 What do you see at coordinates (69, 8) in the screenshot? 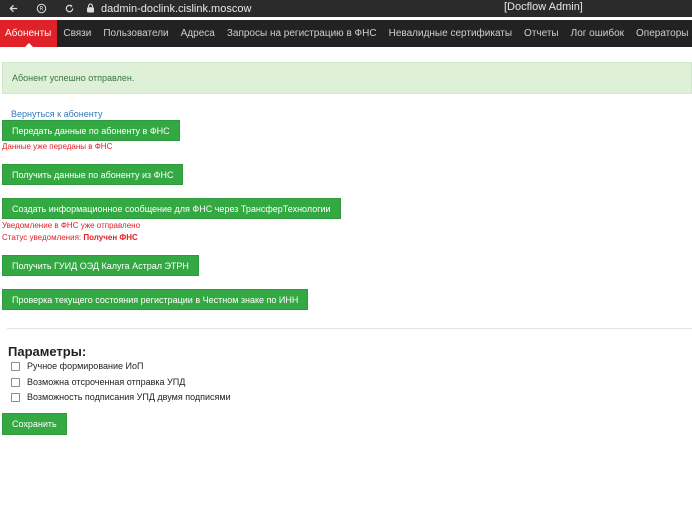
I see `reload-icon` at bounding box center [69, 8].